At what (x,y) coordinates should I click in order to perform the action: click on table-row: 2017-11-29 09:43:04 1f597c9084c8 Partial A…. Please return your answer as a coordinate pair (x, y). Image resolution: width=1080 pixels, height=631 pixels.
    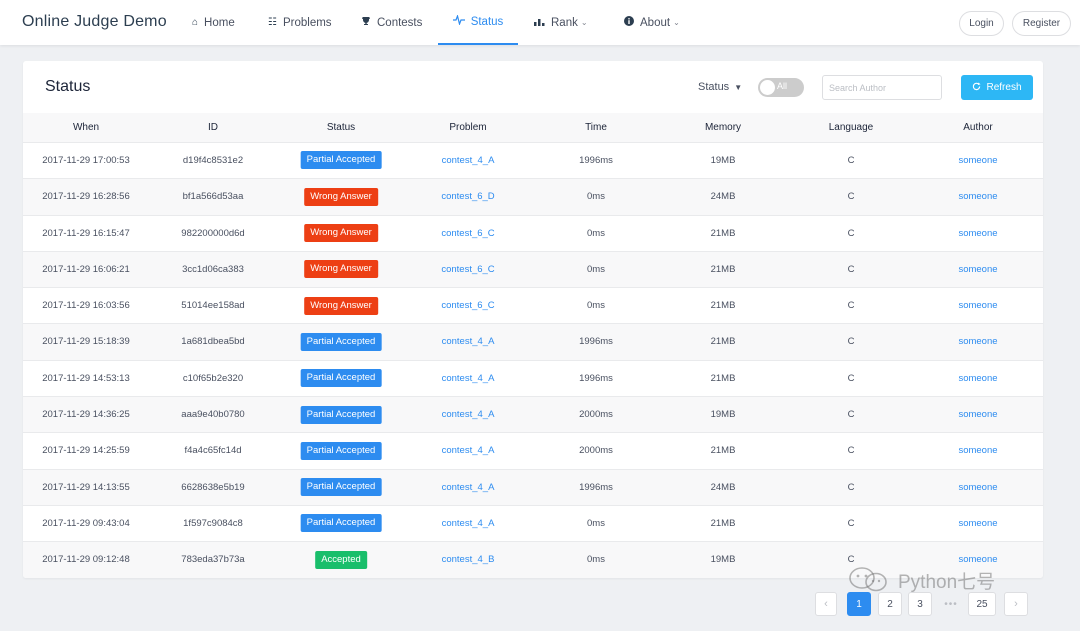
    Looking at the image, I should click on (533, 524).